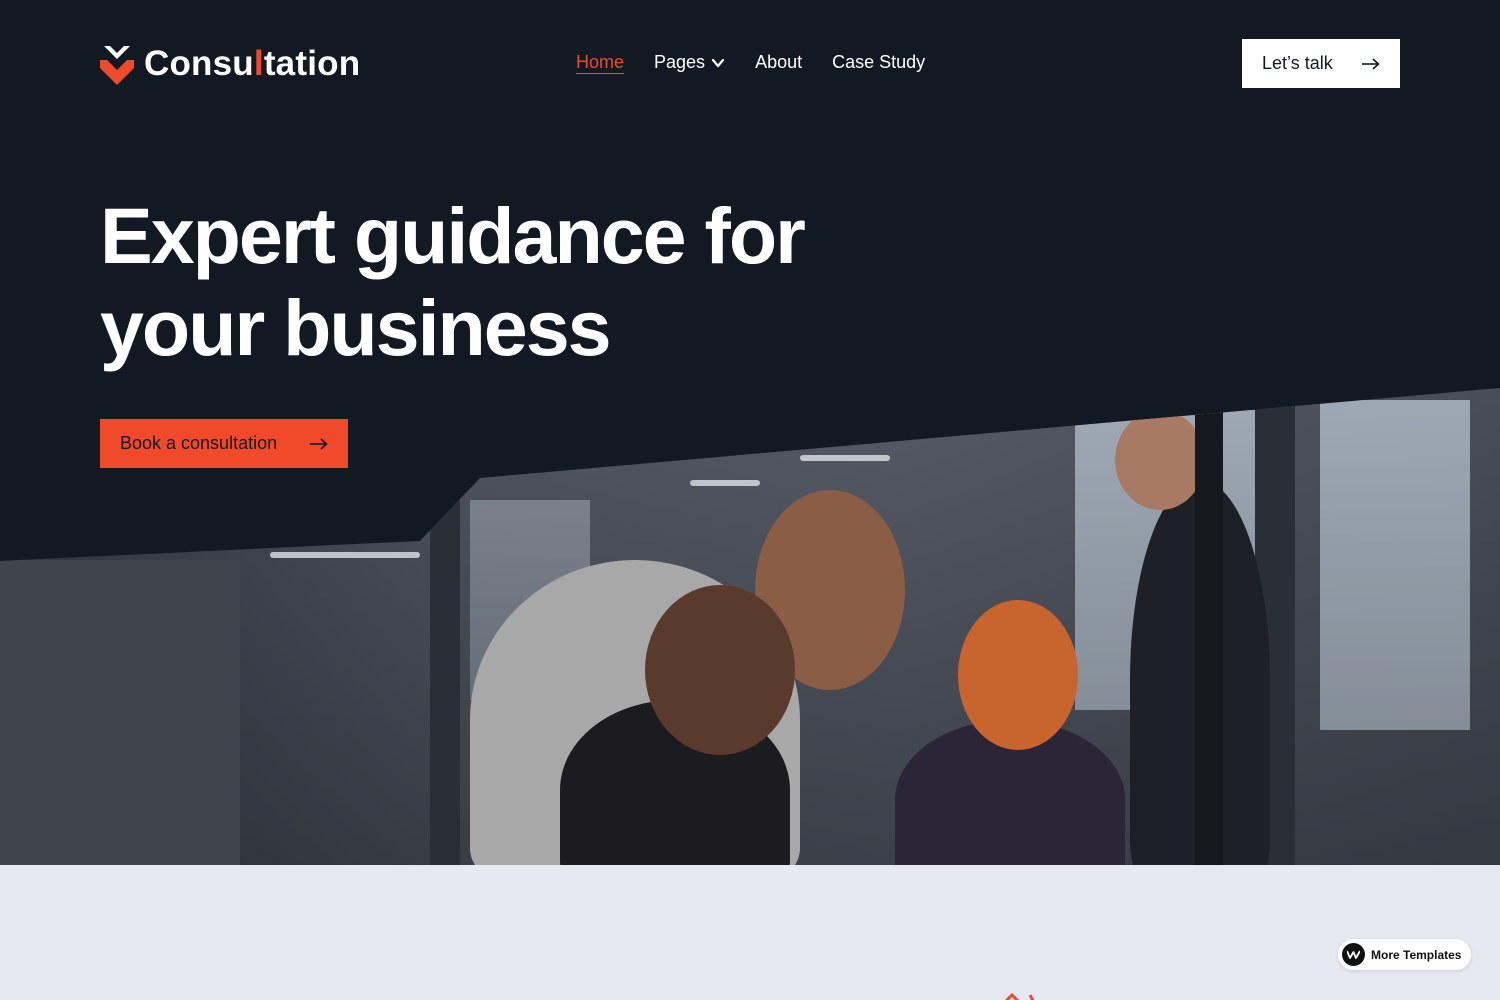 The height and width of the screenshot is (1000, 1500). What do you see at coordinates (718, 62) in the screenshot?
I see `chevron-down-icon` at bounding box center [718, 62].